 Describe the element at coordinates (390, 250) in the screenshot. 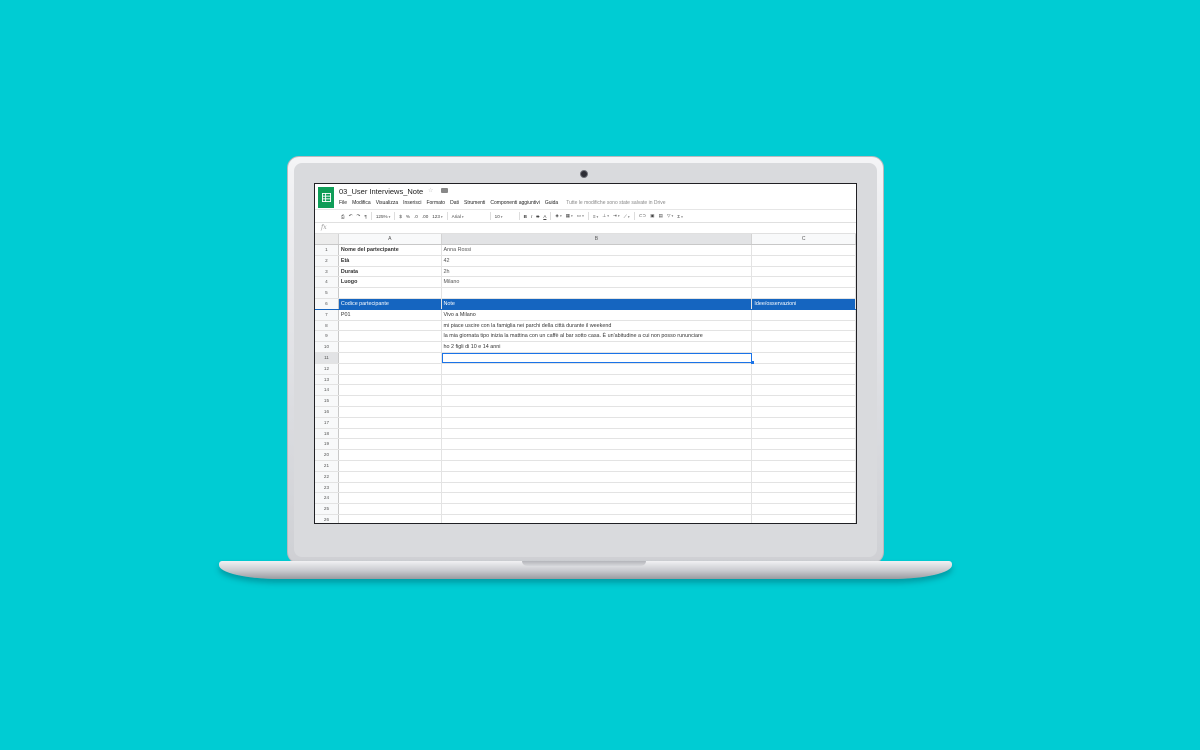

I see `cell-a: Nome del partecipante` at that location.